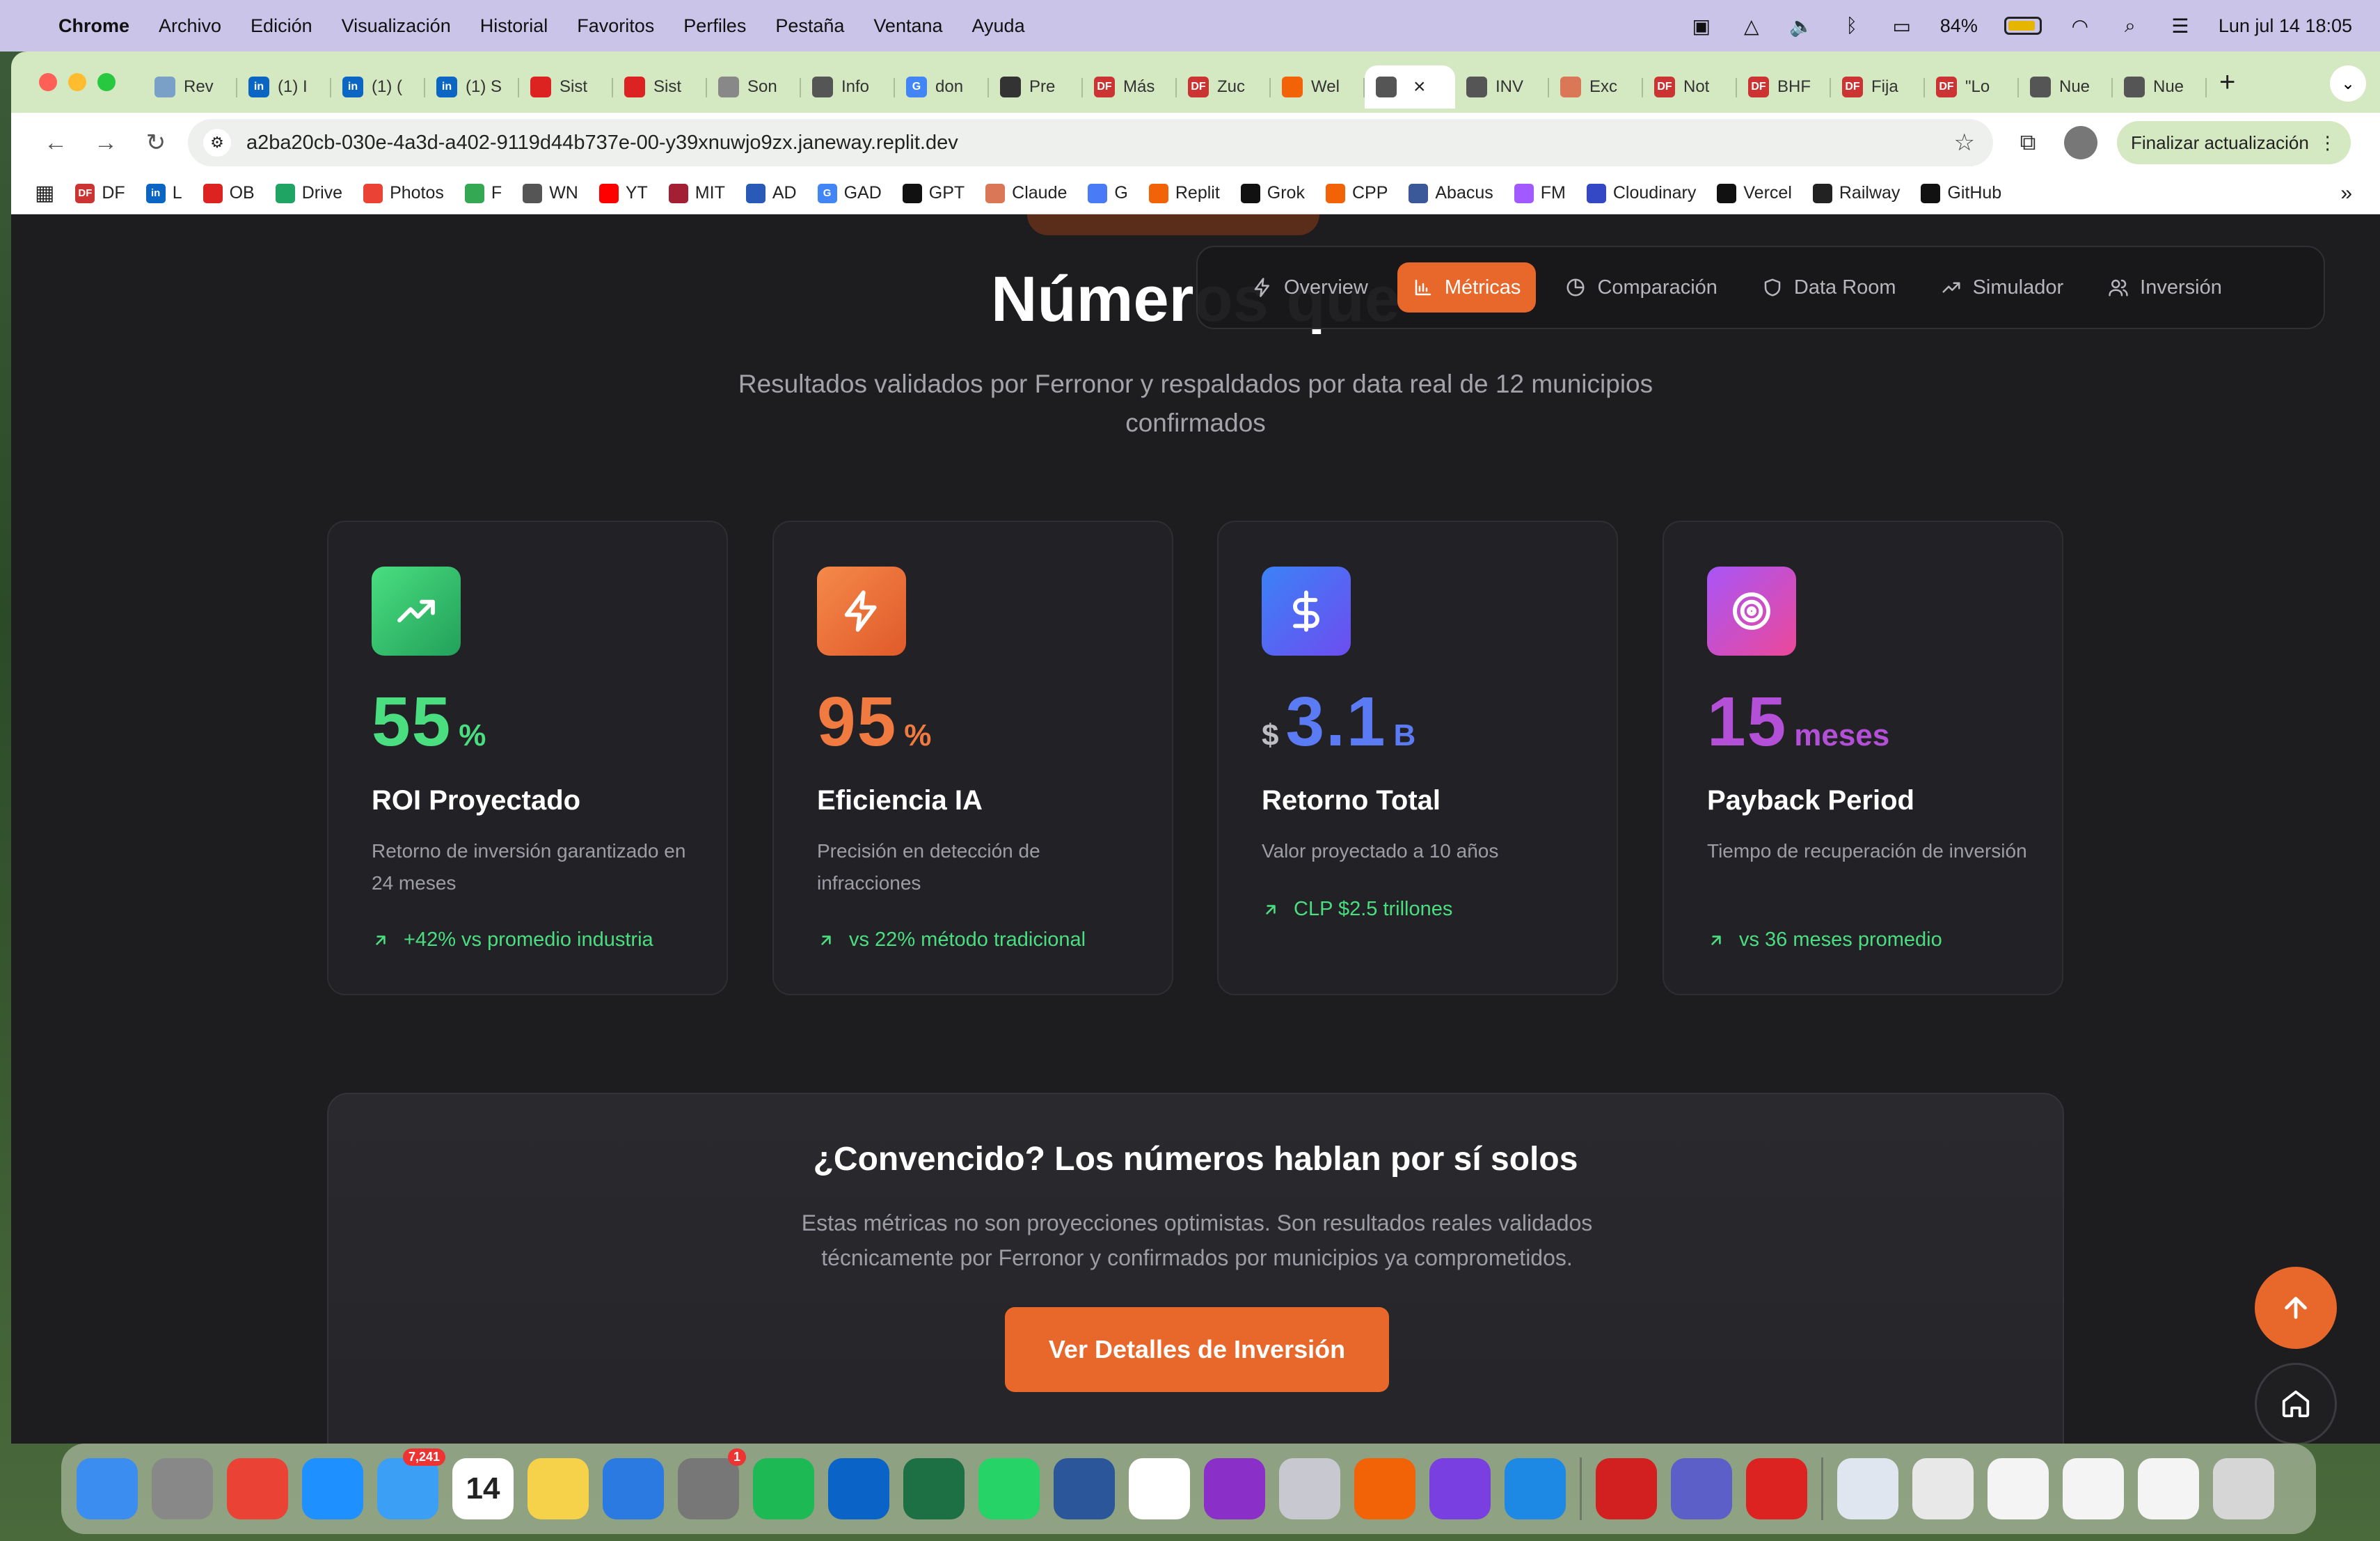 The width and height of the screenshot is (2380, 1541). Describe the element at coordinates (1234, 1488) in the screenshot. I see `dock-app-purple-icon` at that location.